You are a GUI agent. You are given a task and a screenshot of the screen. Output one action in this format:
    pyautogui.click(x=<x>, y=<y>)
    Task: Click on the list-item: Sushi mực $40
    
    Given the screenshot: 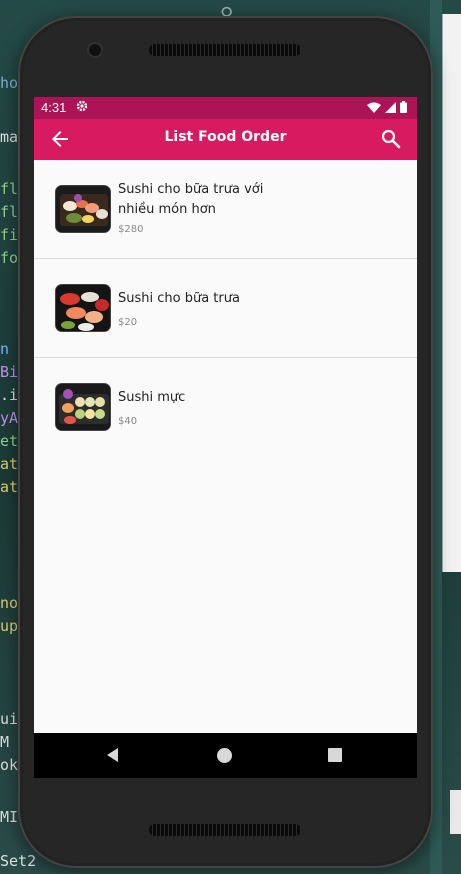 What is the action you would take?
    pyautogui.click(x=225, y=407)
    